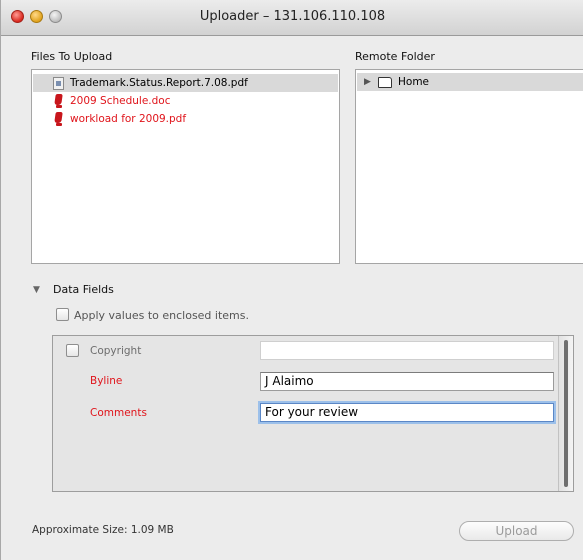 This screenshot has width=583, height=560. I want to click on window-title: Uploader – 131.106.110.108, so click(292, 16).